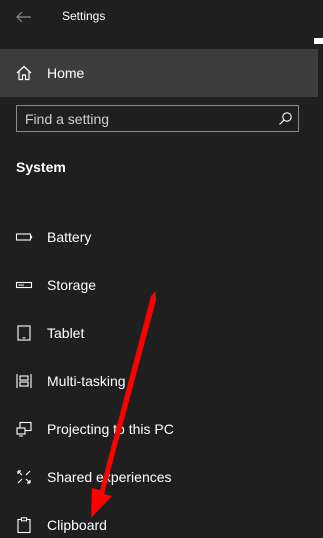 This screenshot has height=538, width=323. I want to click on nav-home: Home, so click(159, 73).